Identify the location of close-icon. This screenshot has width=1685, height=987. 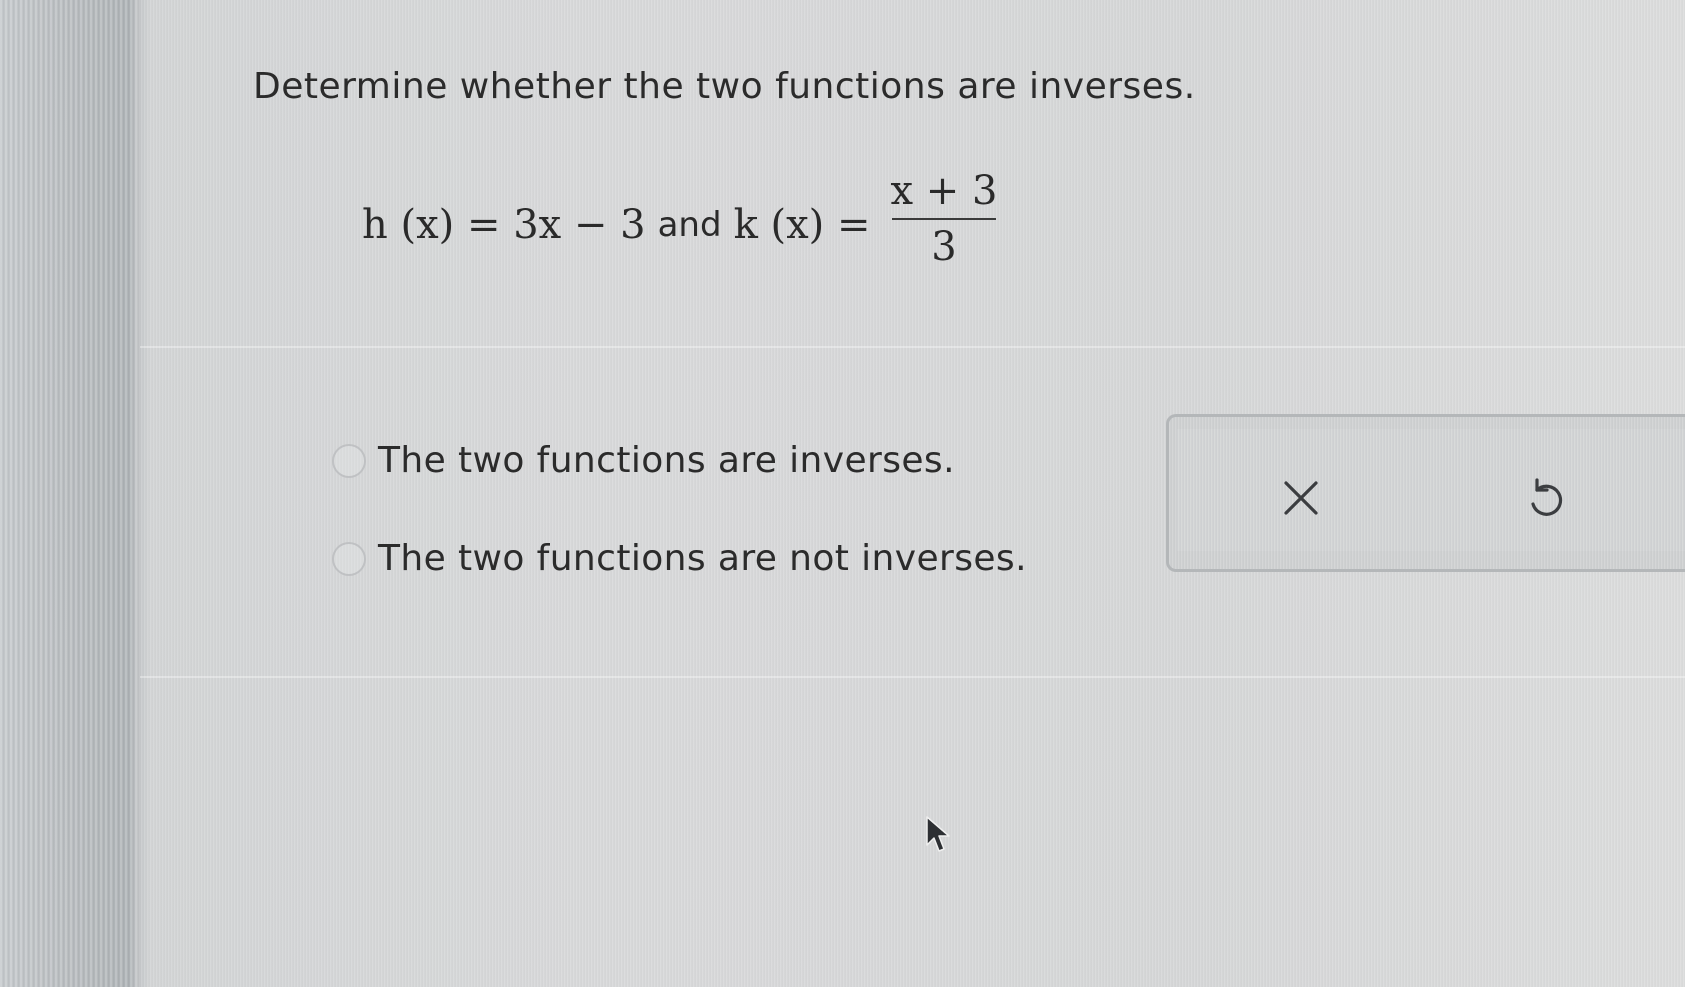
(1301, 498).